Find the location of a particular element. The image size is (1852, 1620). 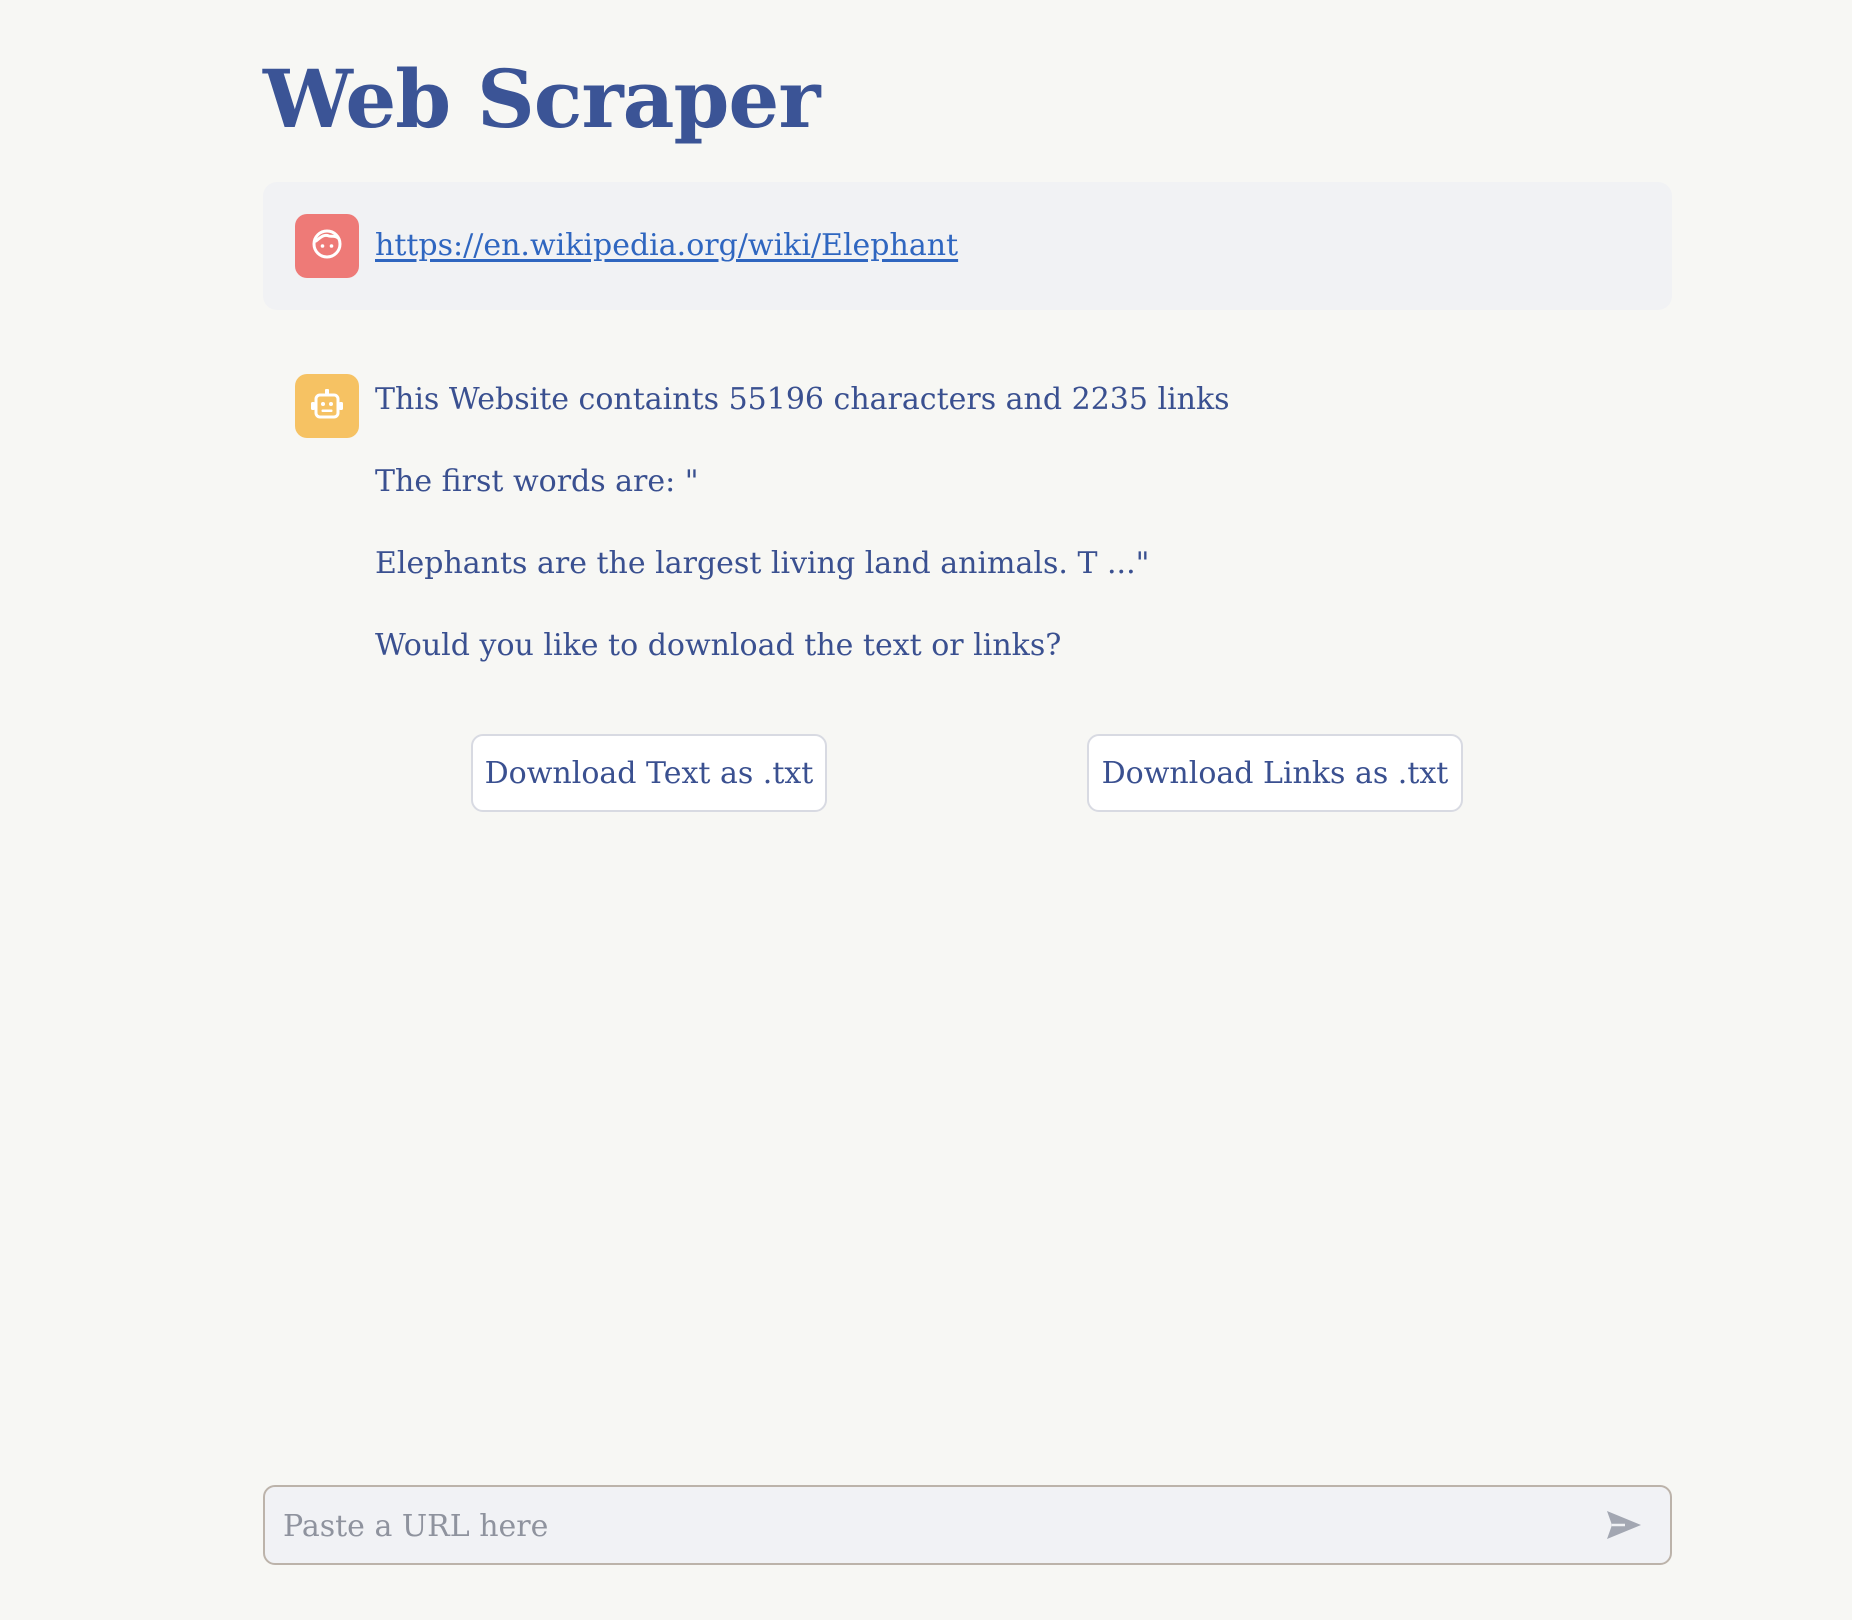

user-chat-message: https://en.wikipedia.org/wiki/Elephant is located at coordinates (967, 246).